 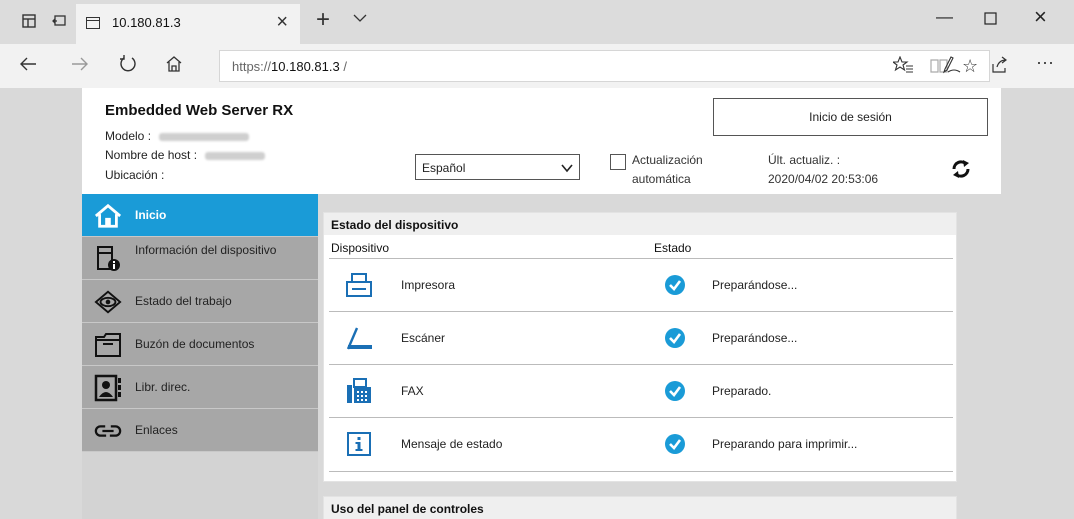 I want to click on pen-icon, so click(x=952, y=68).